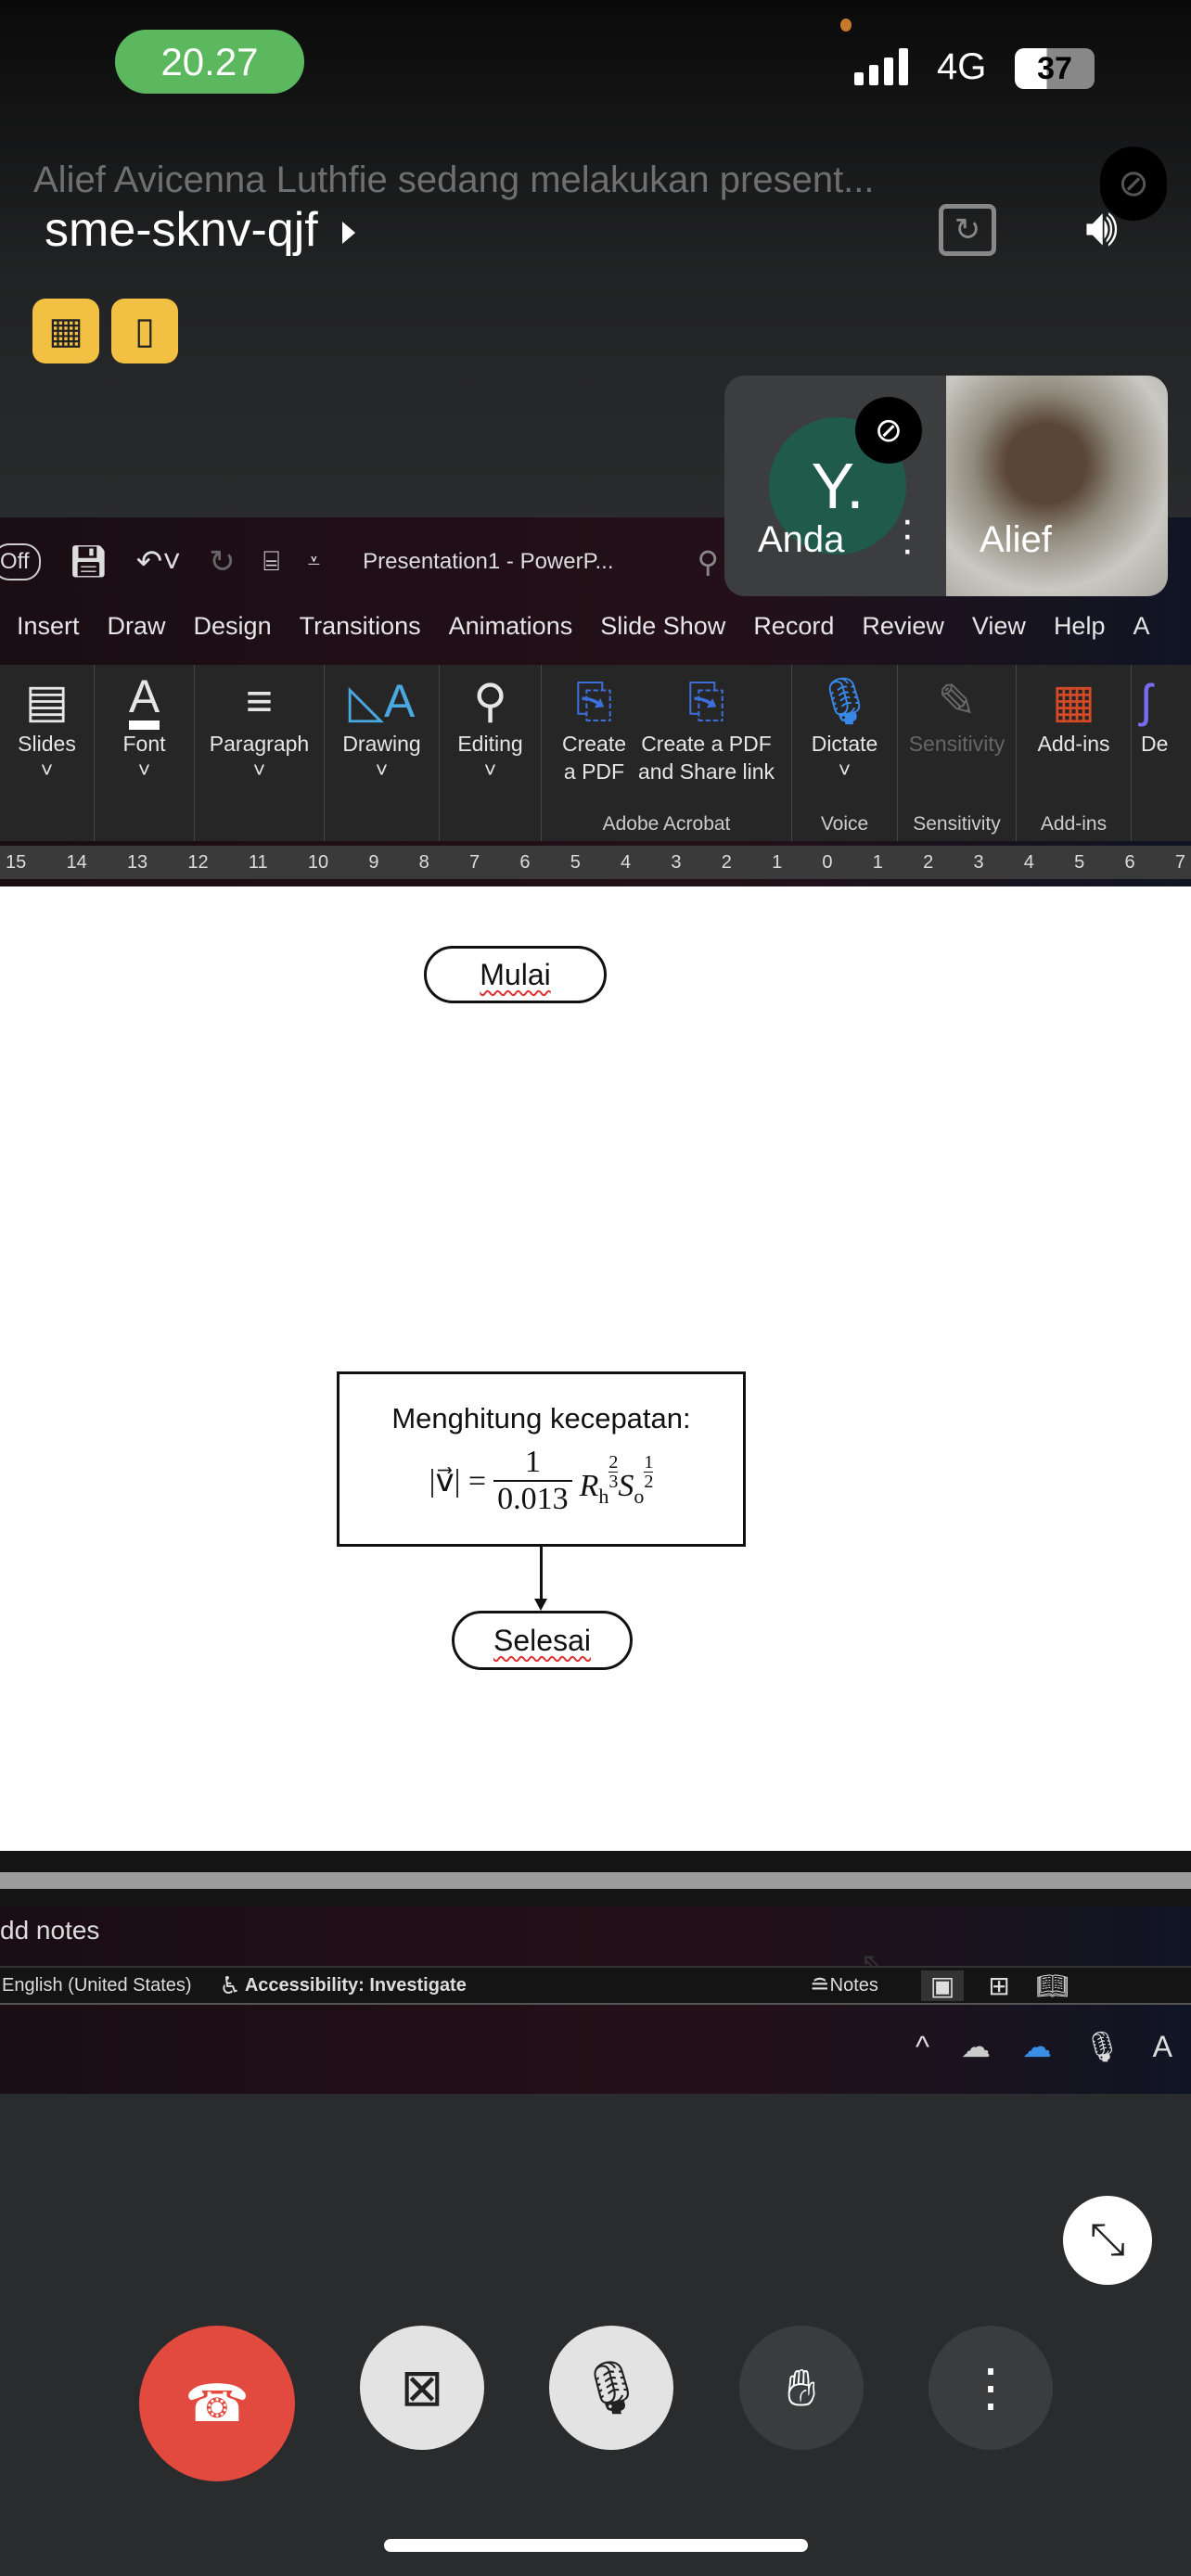  What do you see at coordinates (1162, 2047) in the screenshot?
I see `input-indicator: A` at bounding box center [1162, 2047].